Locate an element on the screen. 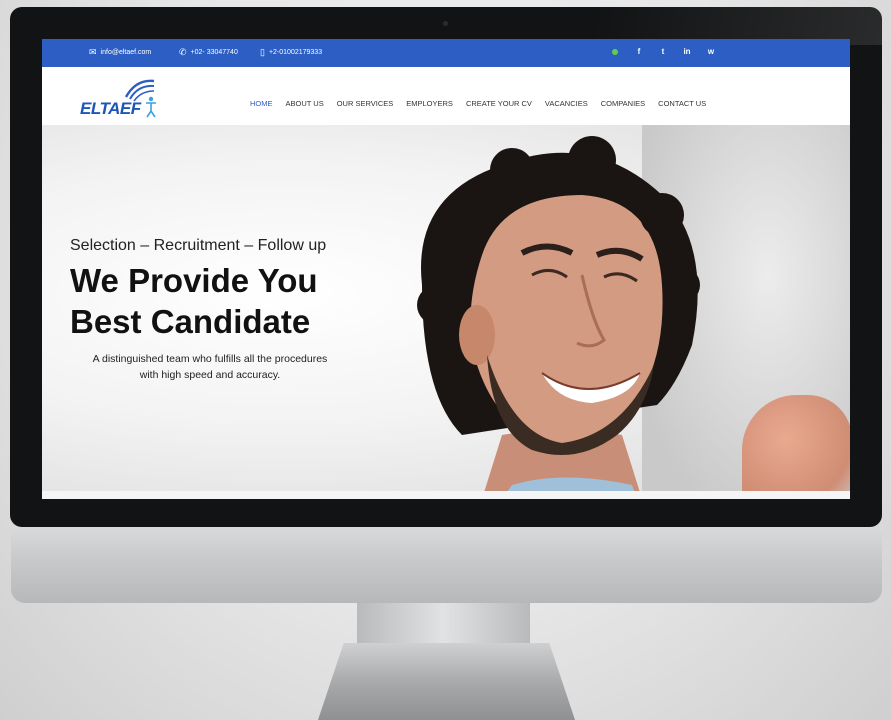 The image size is (891, 720). phone-text: +02- 33047740 is located at coordinates (214, 52).